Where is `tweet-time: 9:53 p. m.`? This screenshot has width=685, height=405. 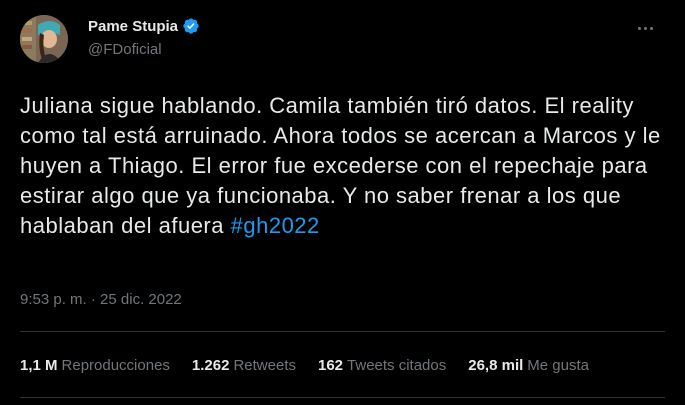
tweet-time: 9:53 p. m. is located at coordinates (53, 299).